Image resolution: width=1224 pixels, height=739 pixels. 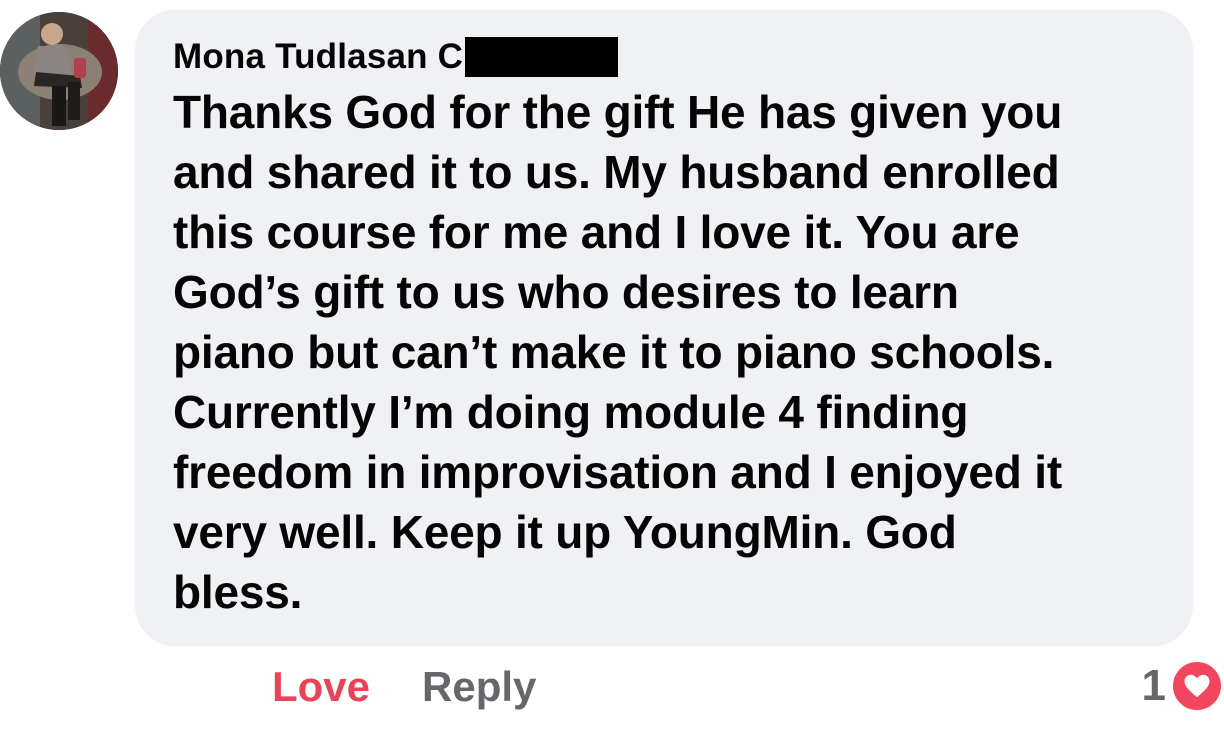 What do you see at coordinates (1197, 686) in the screenshot?
I see `heart-icon` at bounding box center [1197, 686].